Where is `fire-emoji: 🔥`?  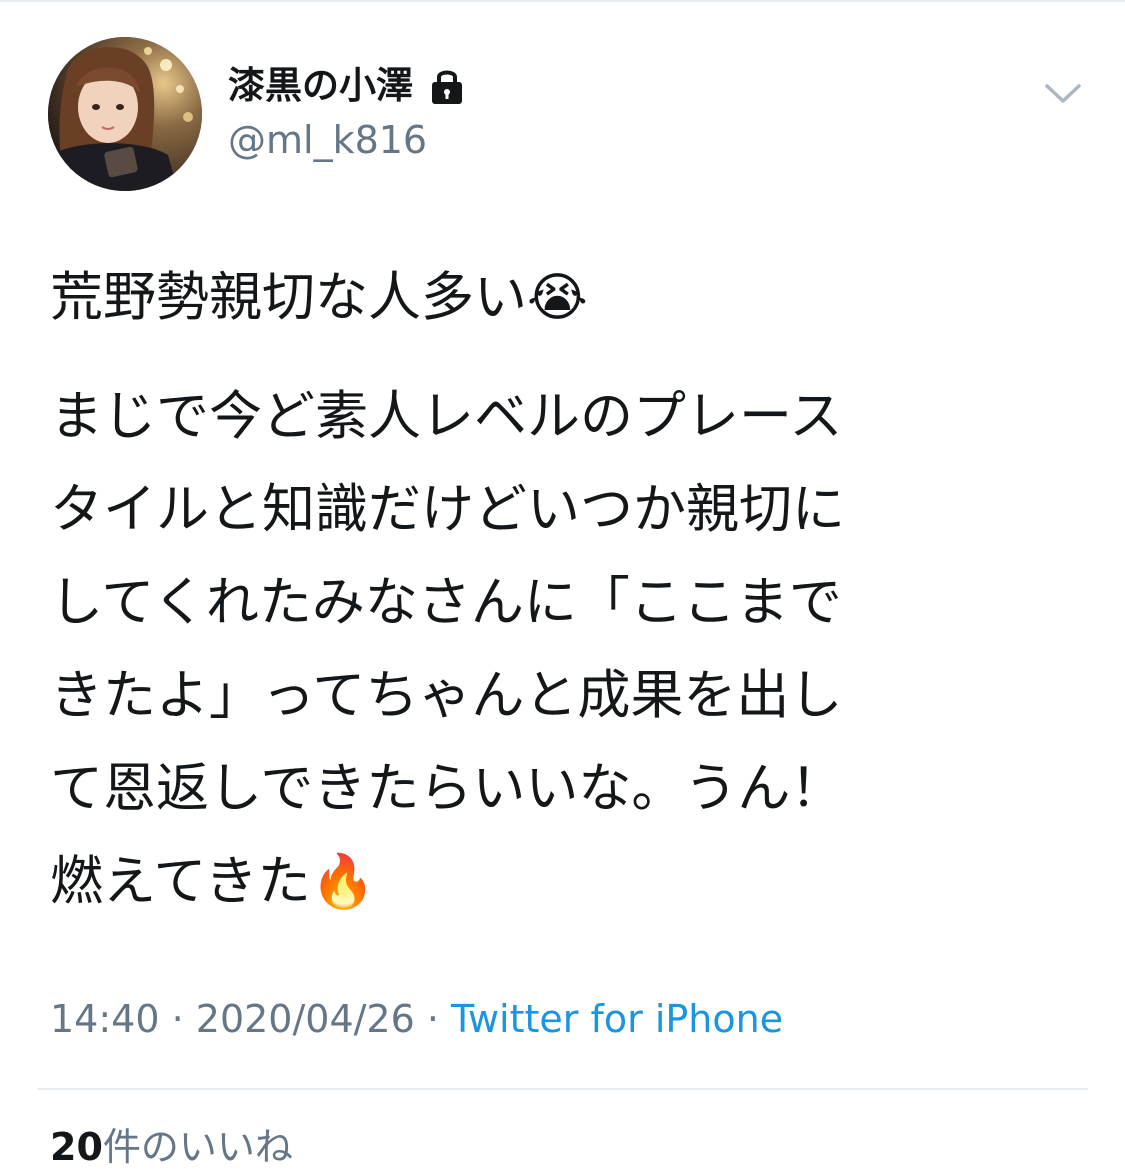
fire-emoji: 🔥 is located at coordinates (343, 882).